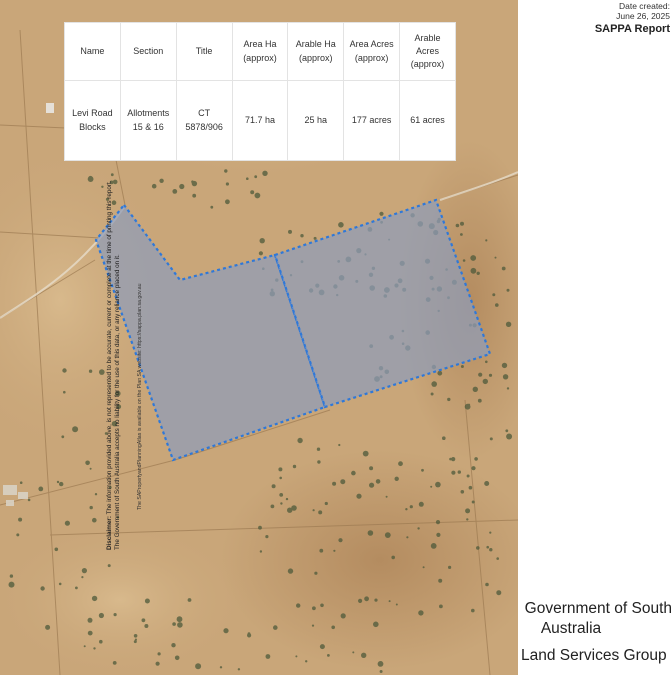 The width and height of the screenshot is (672, 675). I want to click on header-arable-ha: Arable Ha (approx), so click(316, 51).